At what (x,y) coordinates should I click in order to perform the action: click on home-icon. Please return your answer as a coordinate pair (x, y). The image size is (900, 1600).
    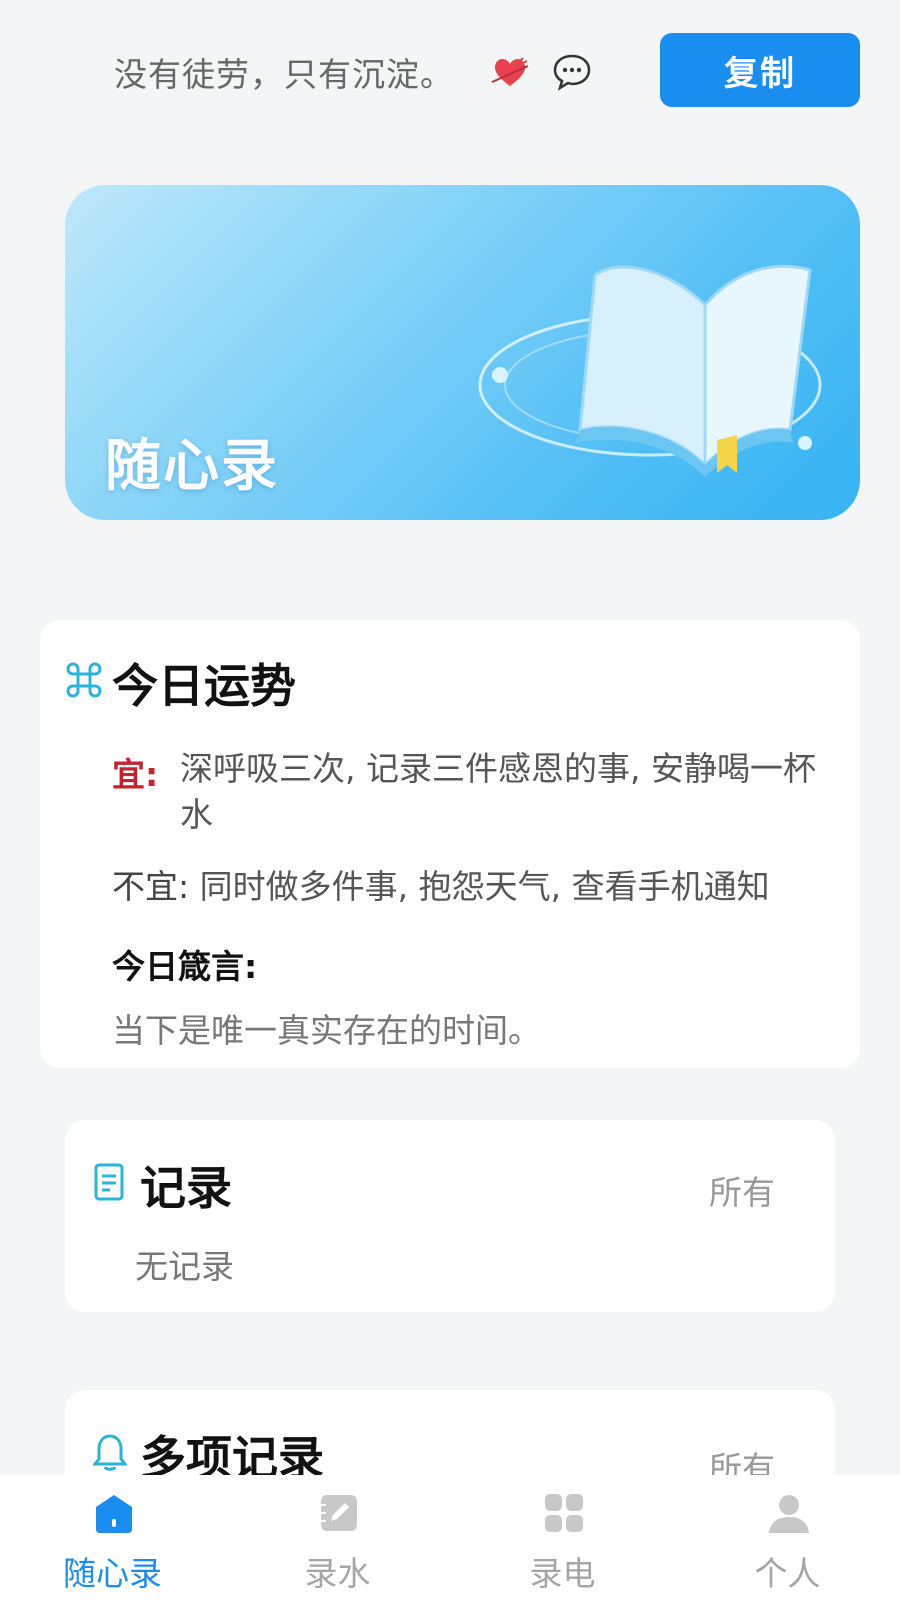
    Looking at the image, I should click on (114, 1514).